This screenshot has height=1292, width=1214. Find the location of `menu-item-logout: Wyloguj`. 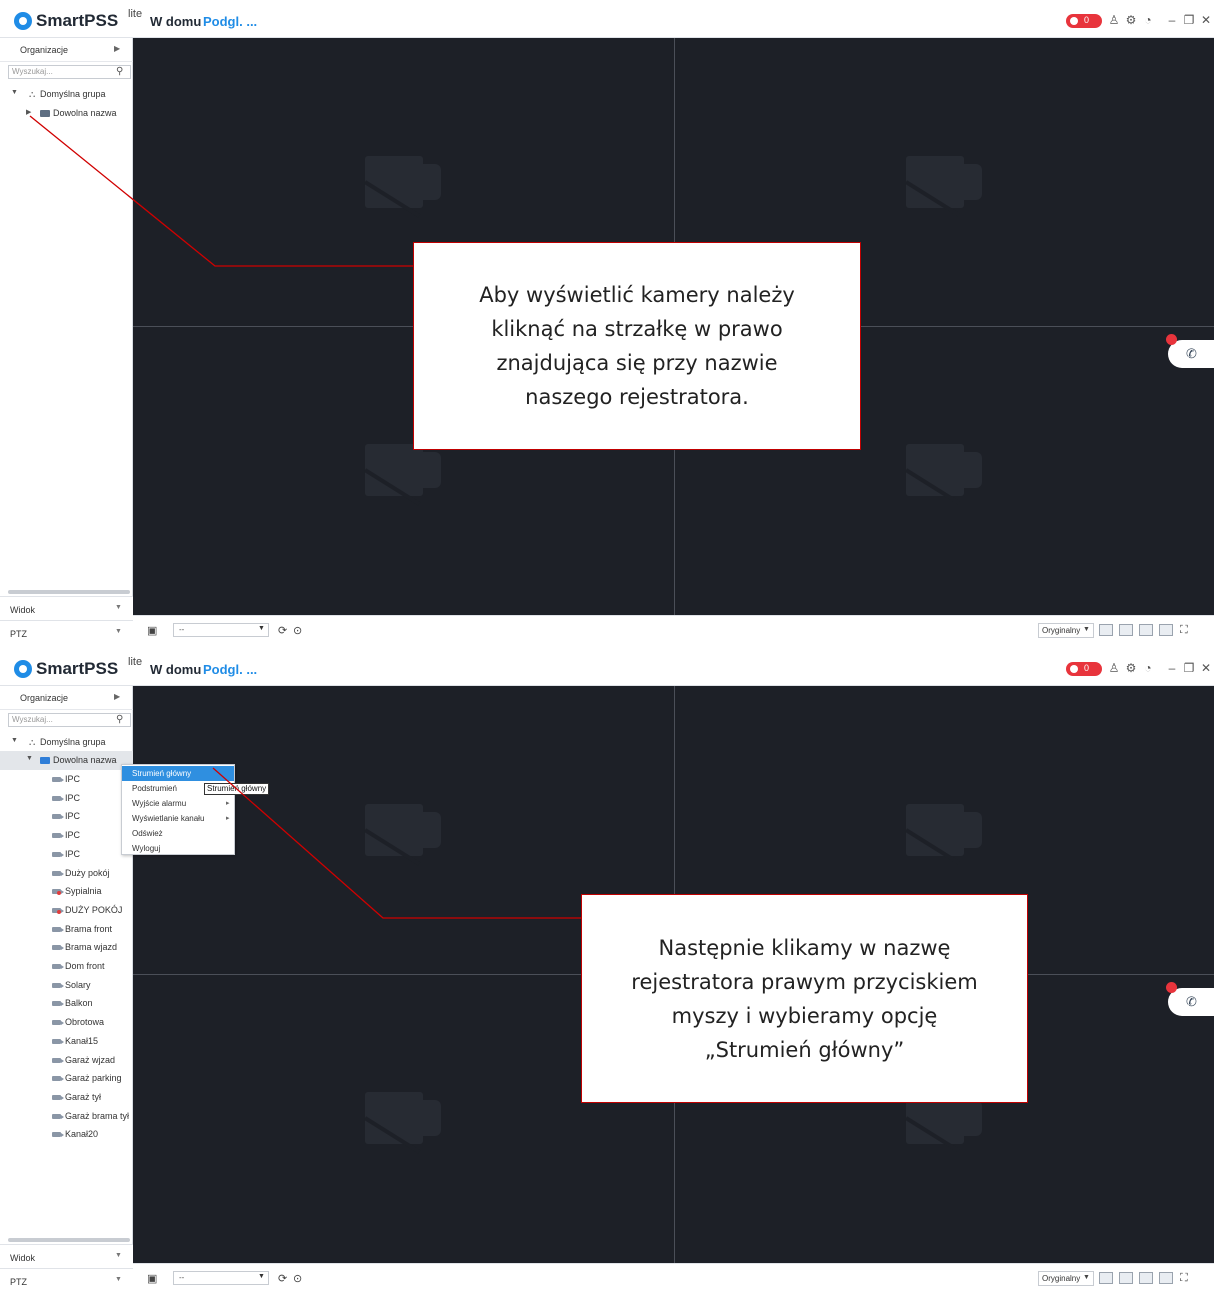

menu-item-logout: Wyloguj is located at coordinates (178, 848).